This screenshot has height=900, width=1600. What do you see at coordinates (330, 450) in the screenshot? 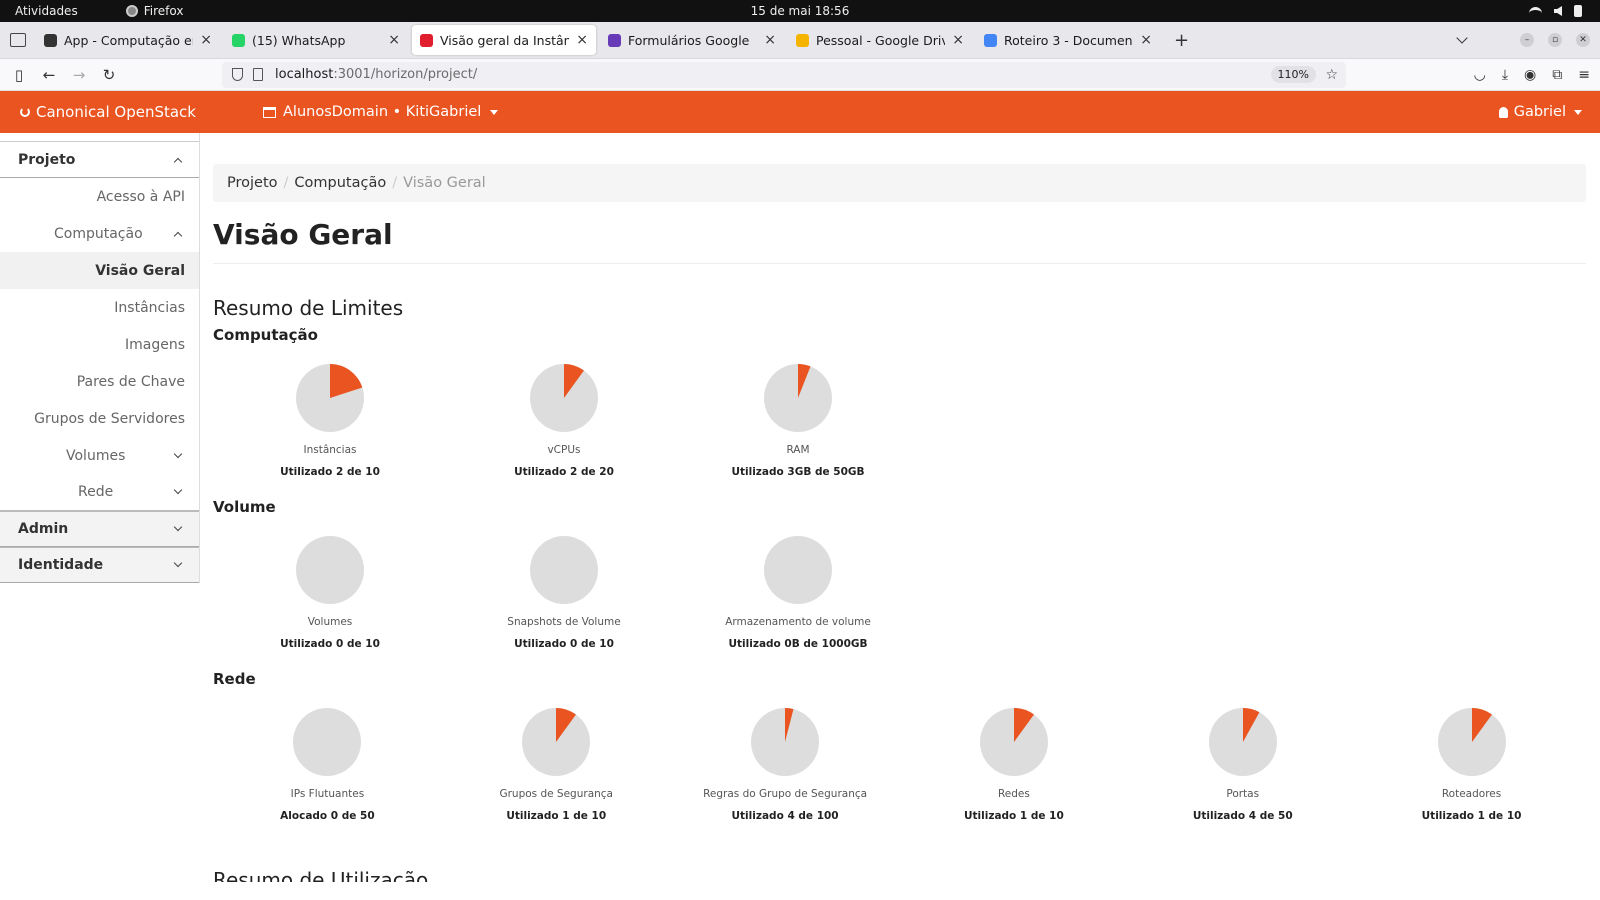
I see `pie-label: Instâncias` at bounding box center [330, 450].